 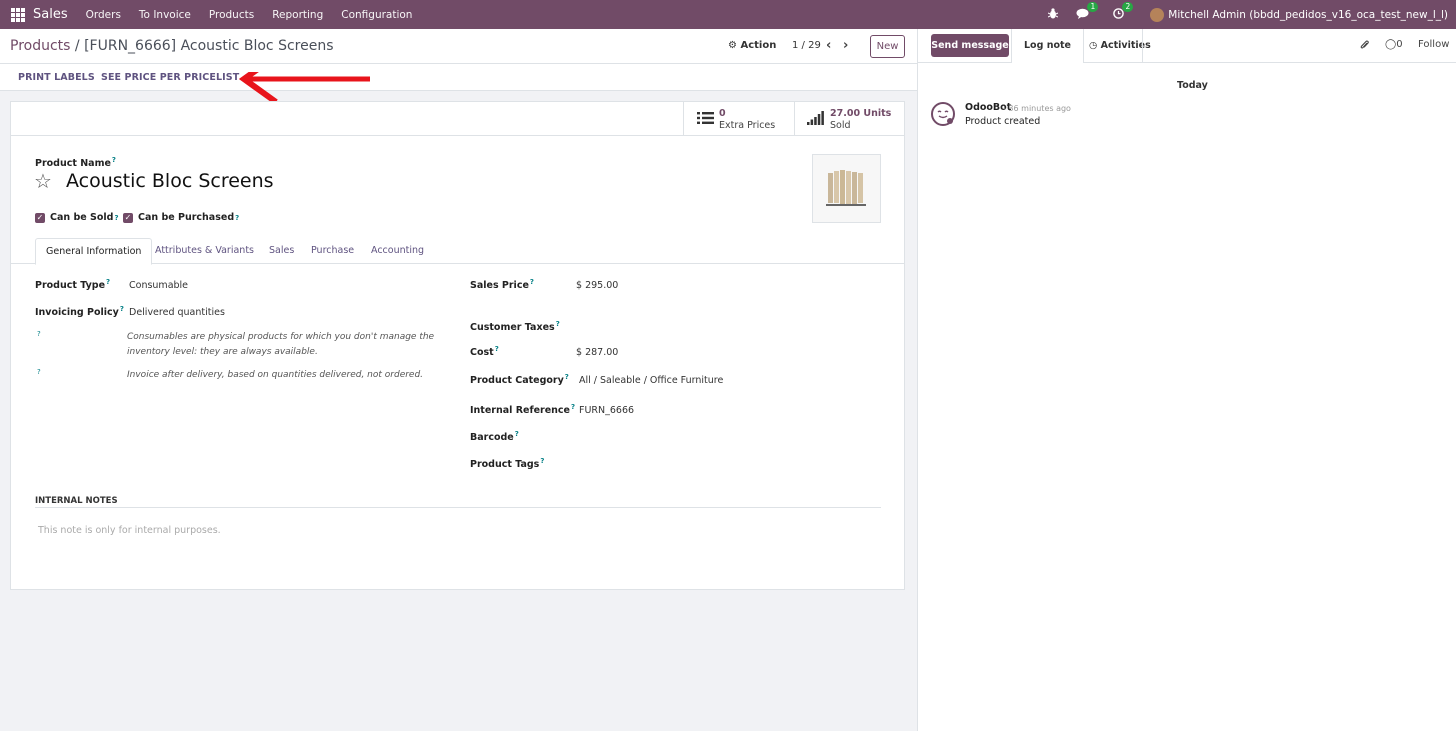 I want to click on product-tags-label-text: Product Tags, so click(x=505, y=465).